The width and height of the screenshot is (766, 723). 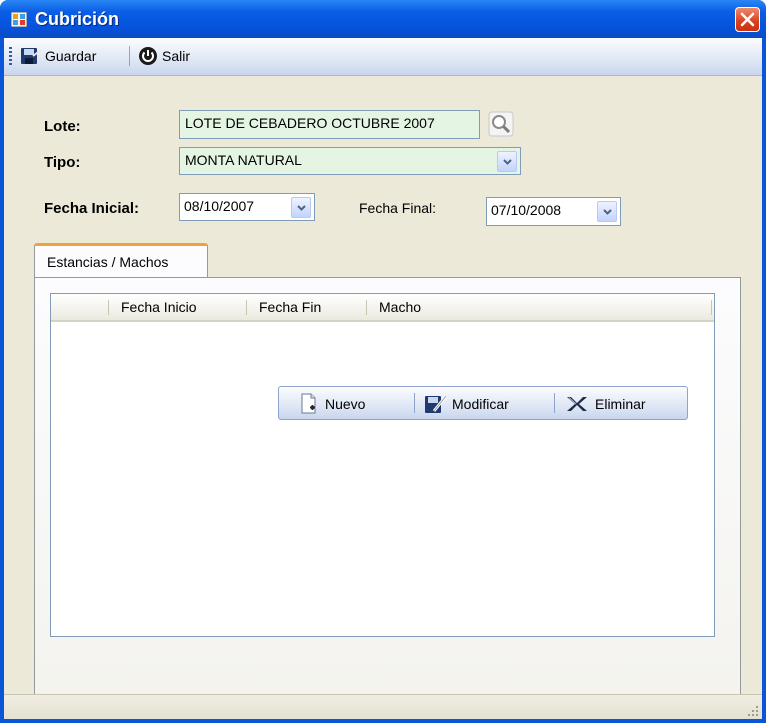 I want to click on new-label: Nuevo, so click(x=345, y=404).